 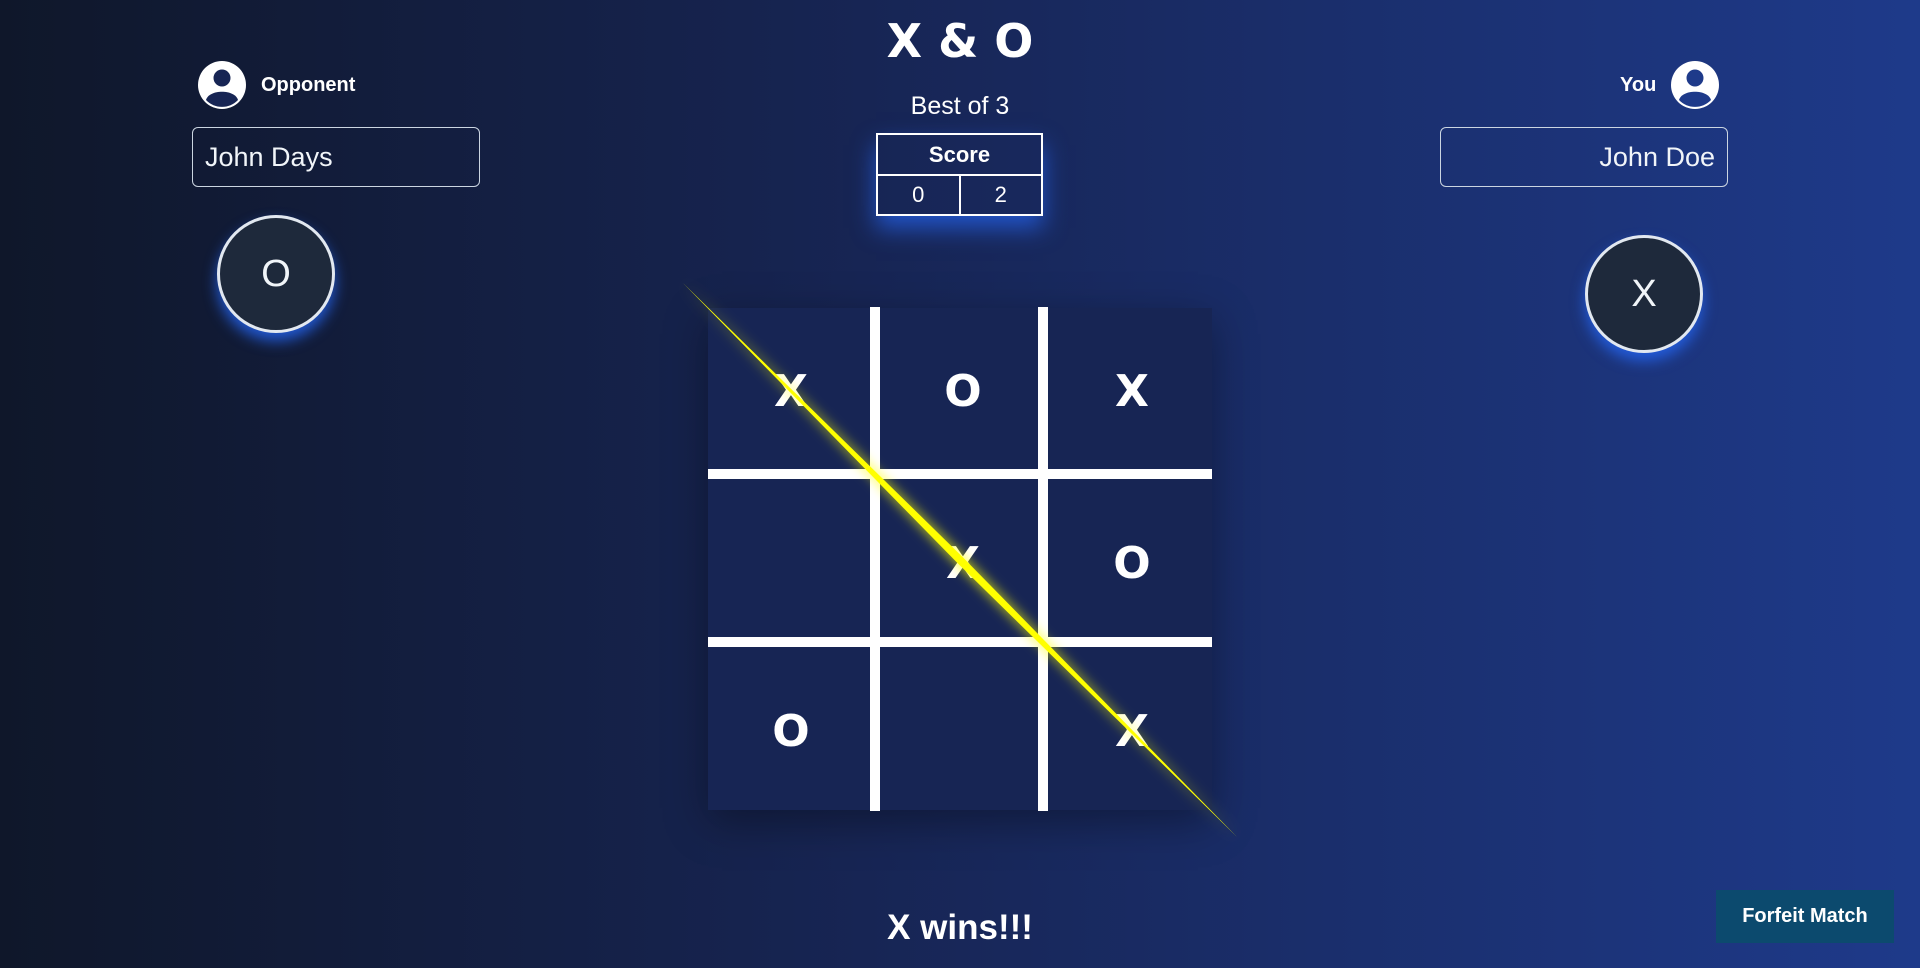 I want to click on board-cell-1: X, so click(x=791, y=391).